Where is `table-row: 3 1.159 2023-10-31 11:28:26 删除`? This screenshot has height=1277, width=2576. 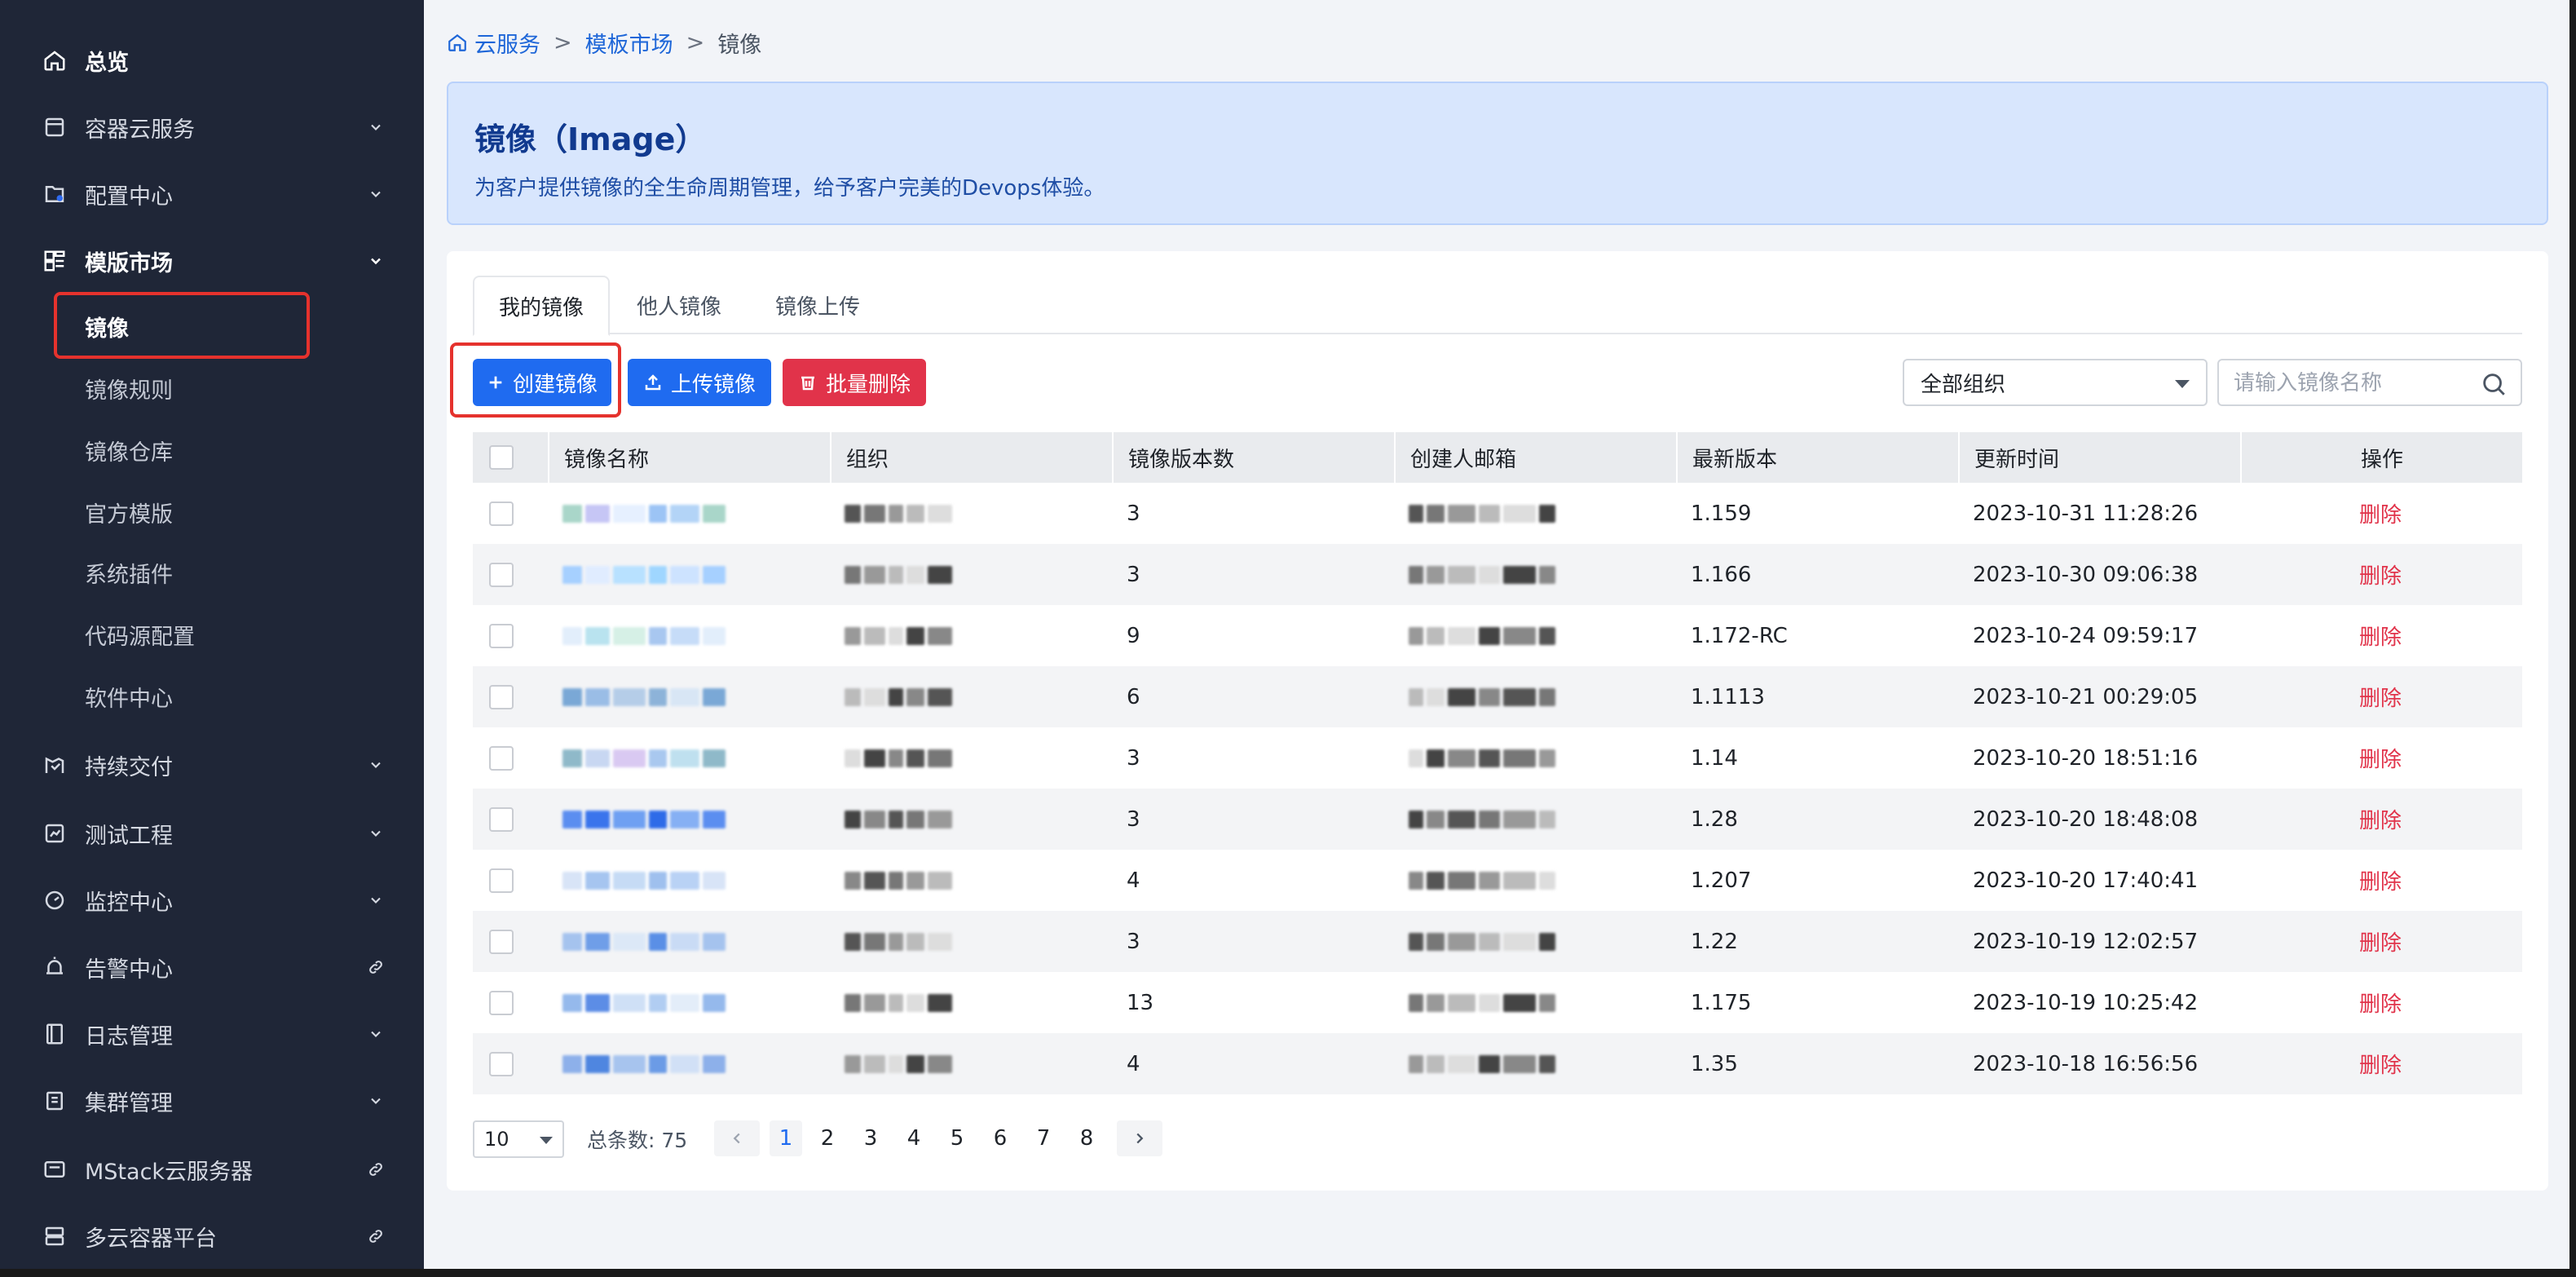 table-row: 3 1.159 2023-10-31 11:28:26 删除 is located at coordinates (1497, 513).